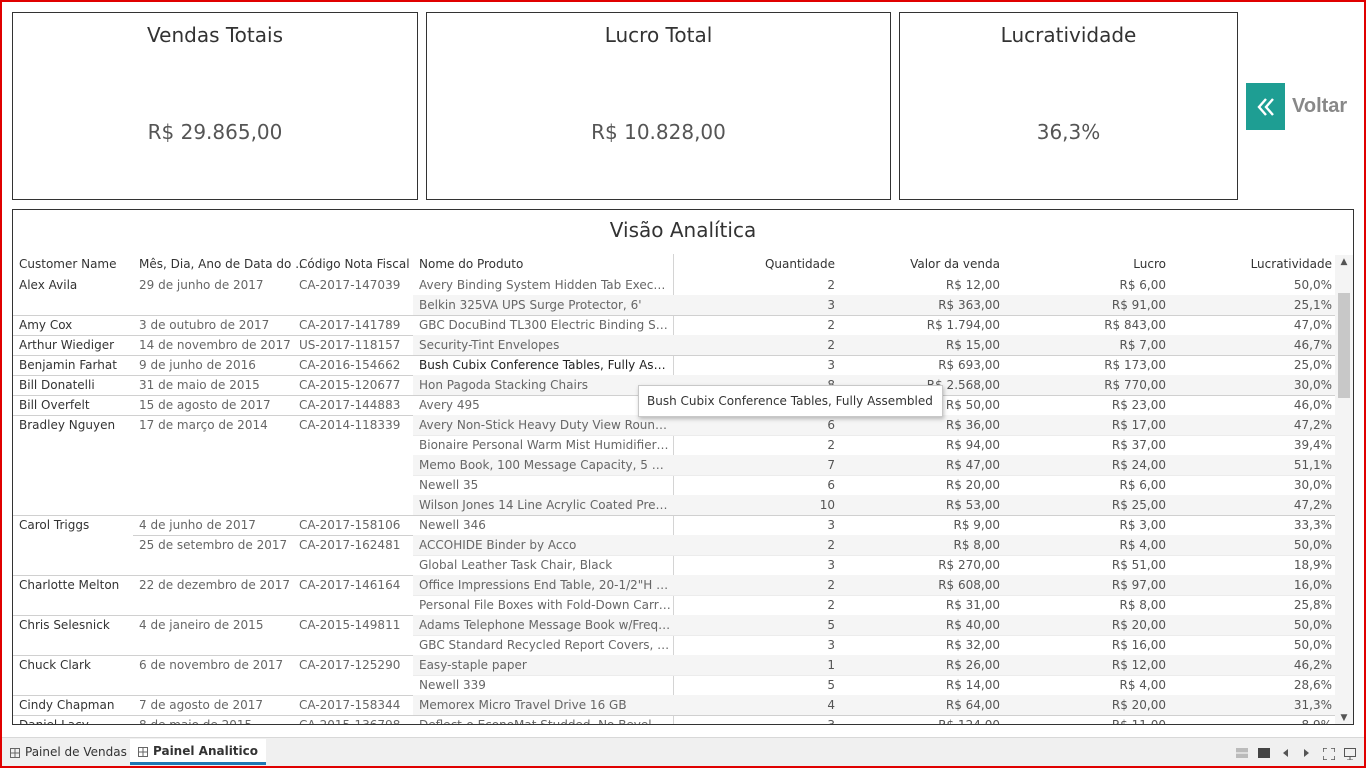 The width and height of the screenshot is (1366, 768). I want to click on cell-profit: R$ 51,00, so click(1138, 565).